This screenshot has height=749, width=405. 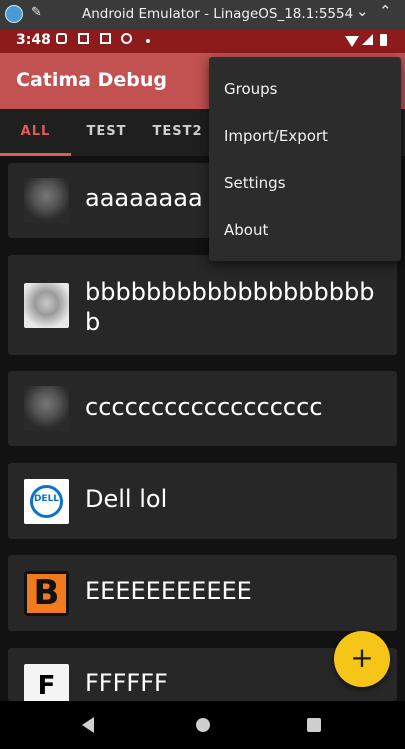 I want to click on card-list-item: bbbbbbbbbbbbbbbbbbbb, so click(x=202, y=305).